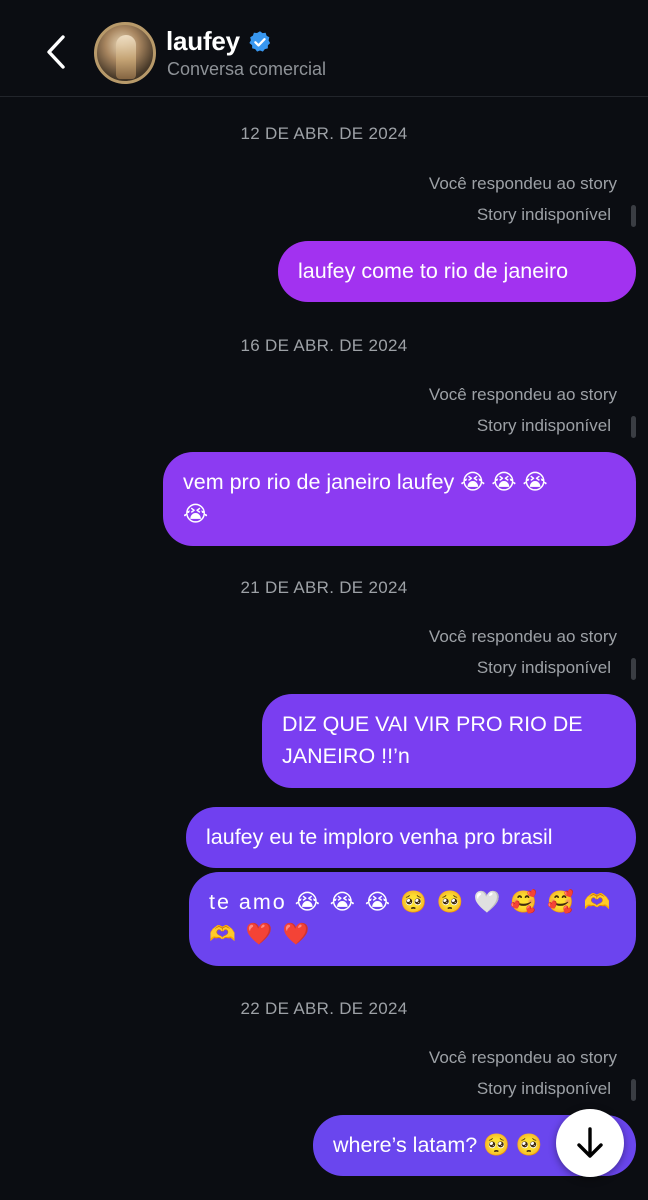 This screenshot has width=648, height=1200. I want to click on message-text-line: DIZ QUE VAI VIR PRO RIO DE, so click(432, 724).